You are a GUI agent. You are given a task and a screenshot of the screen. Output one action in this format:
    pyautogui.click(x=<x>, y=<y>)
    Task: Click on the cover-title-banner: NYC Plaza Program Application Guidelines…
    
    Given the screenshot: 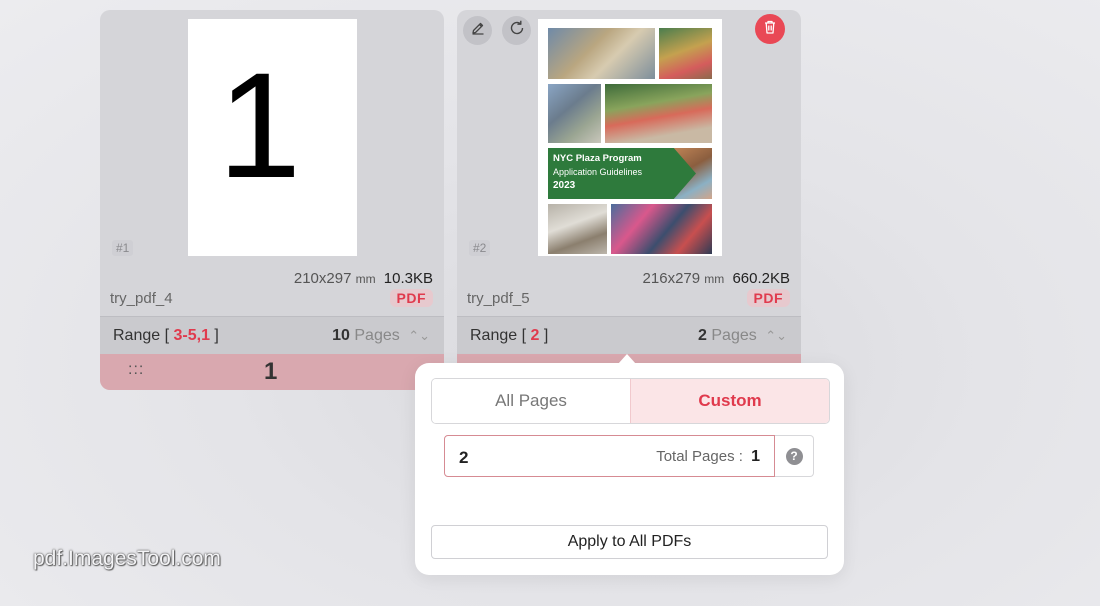 What is the action you would take?
    pyautogui.click(x=622, y=173)
    